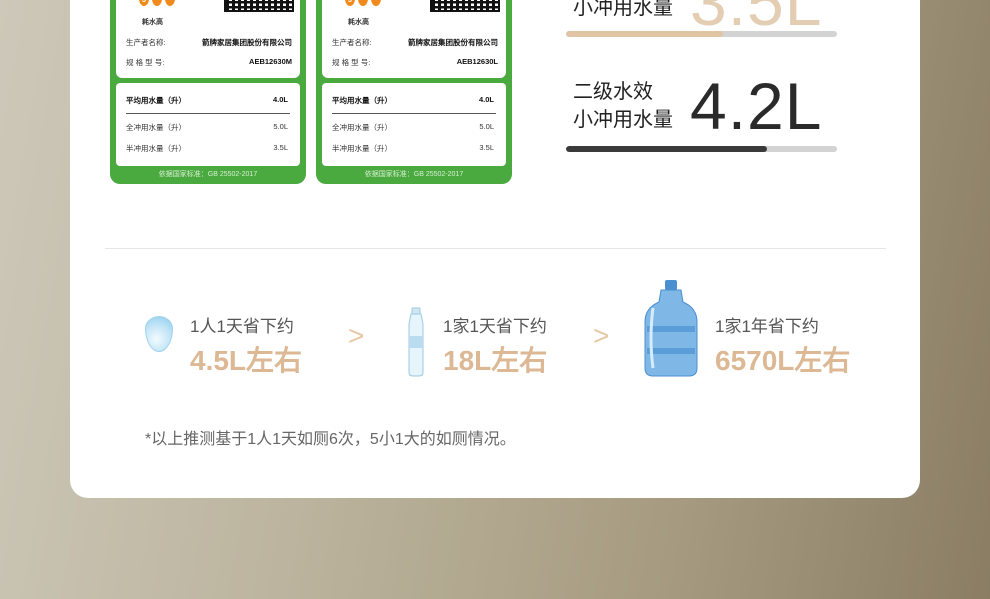  I want to click on saving-family-day: 1家1天省下约 18L左右, so click(495, 345).